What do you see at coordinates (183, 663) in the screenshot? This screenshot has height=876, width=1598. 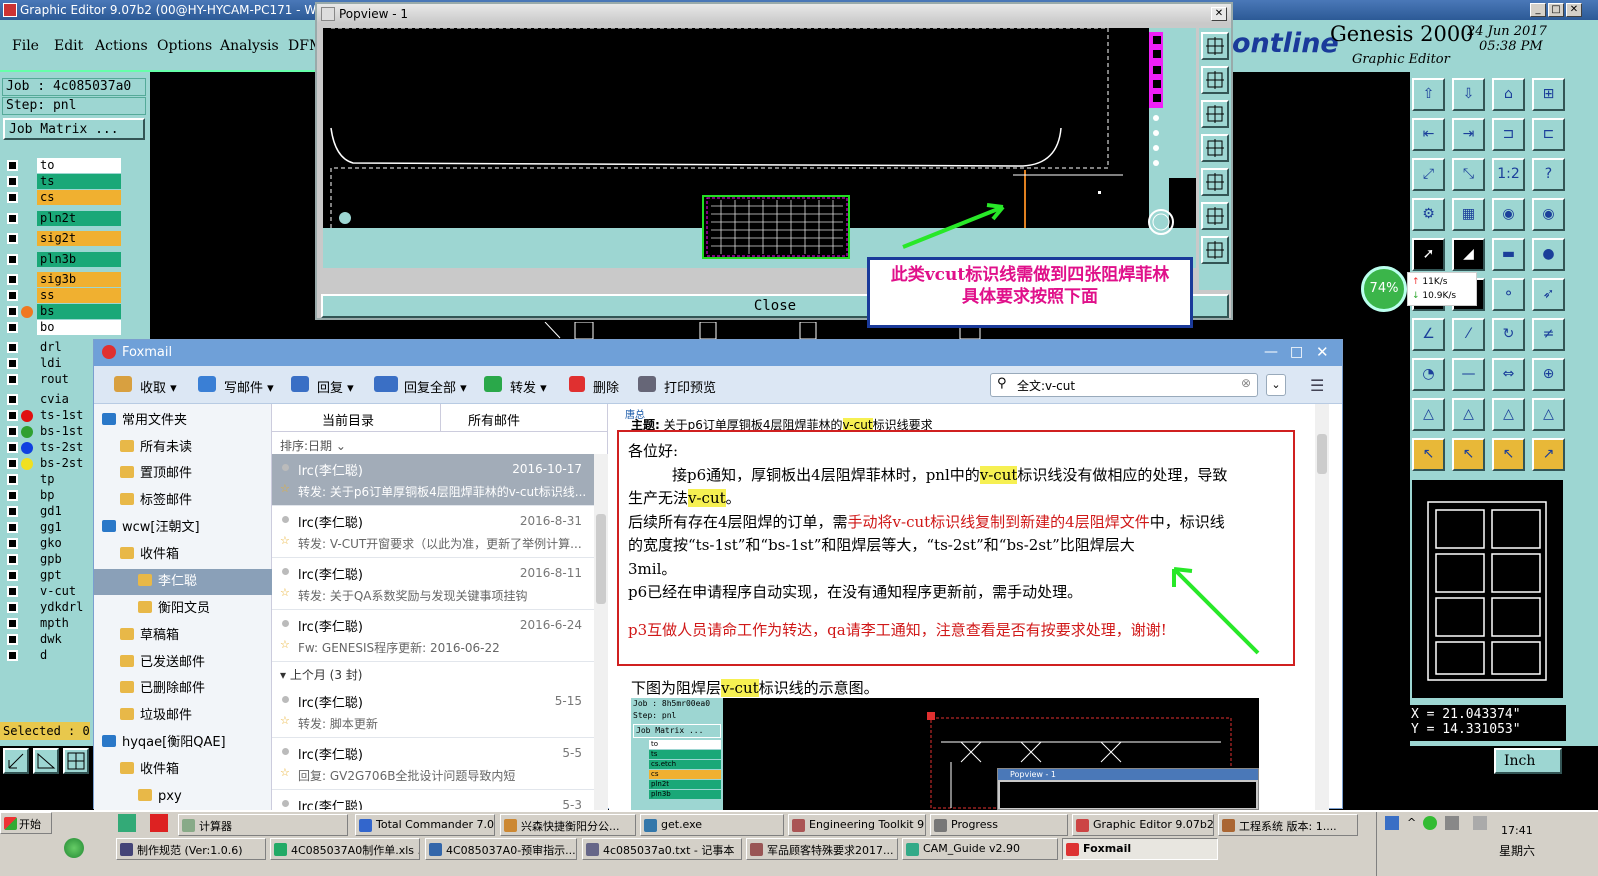 I see `folder-item: 已发送邮件` at bounding box center [183, 663].